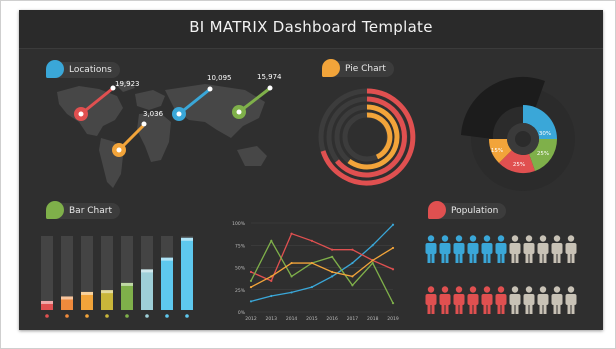 This screenshot has width=616, height=349. What do you see at coordinates (162, 134) in the screenshot?
I see `world-map` at bounding box center [162, 134].